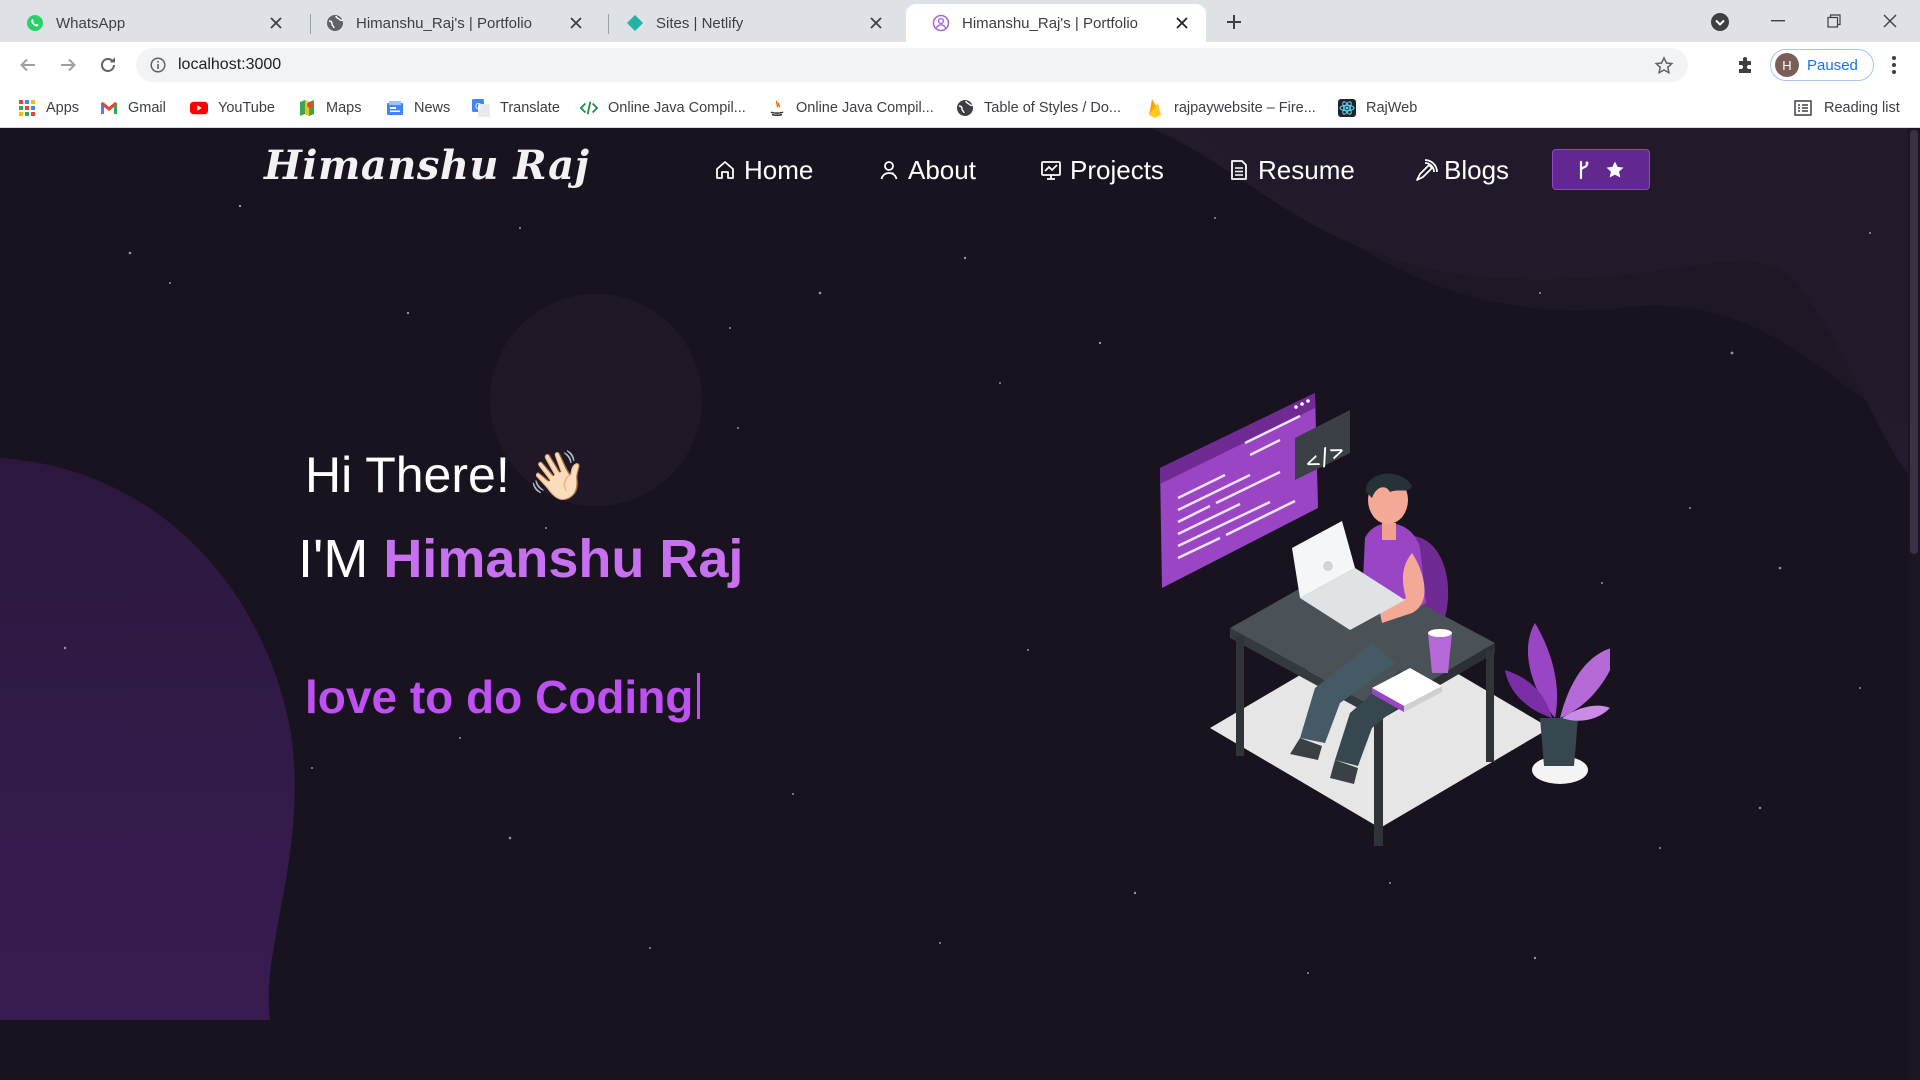  What do you see at coordinates (1894, 65) in the screenshot?
I see `kebab-menu-icon` at bounding box center [1894, 65].